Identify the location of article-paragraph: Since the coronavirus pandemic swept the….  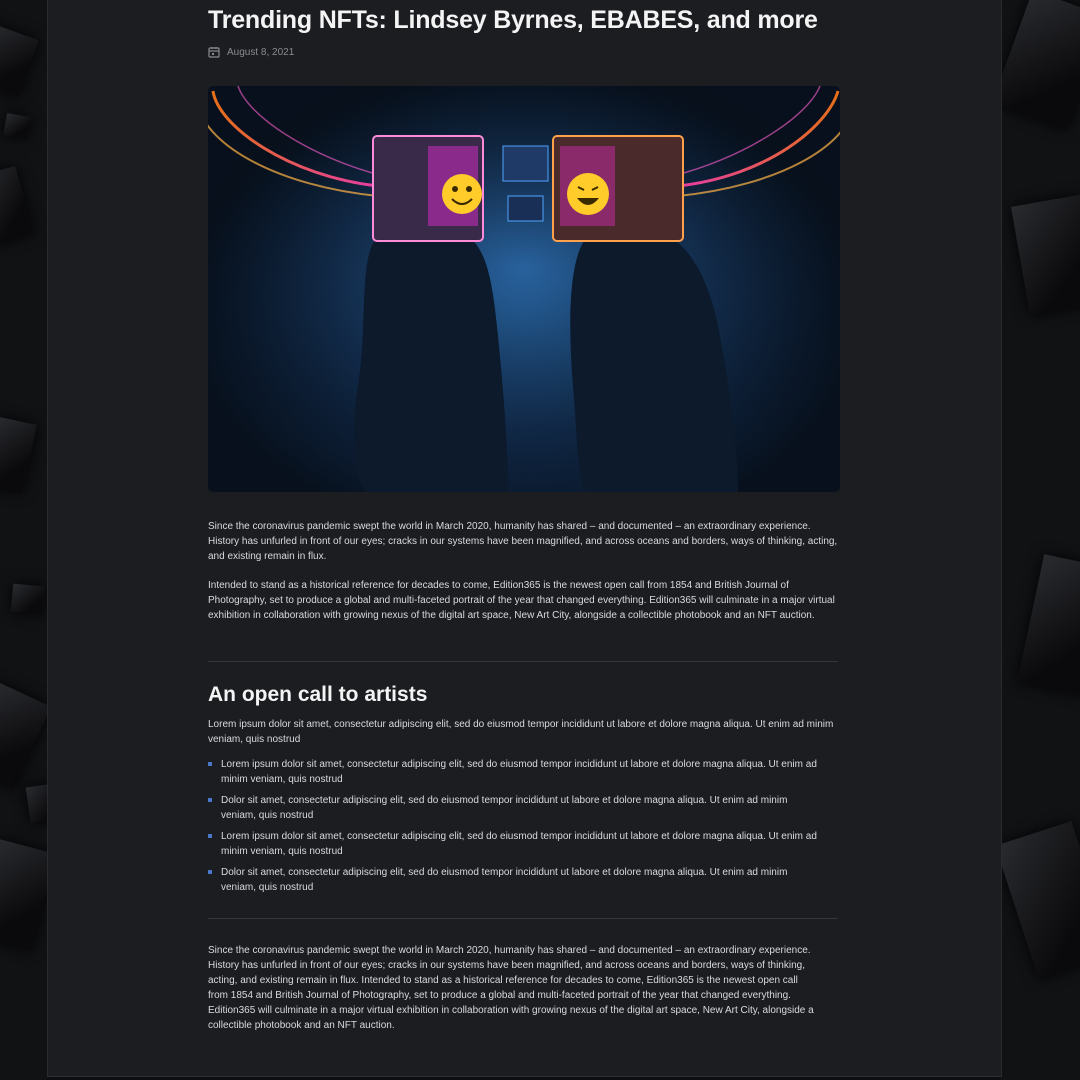
(523, 541).